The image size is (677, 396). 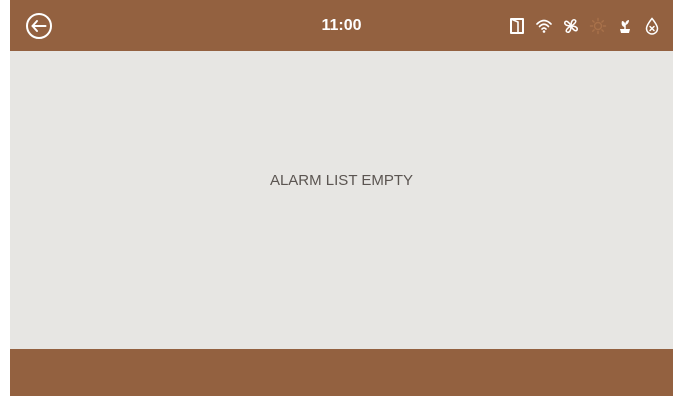 What do you see at coordinates (652, 26) in the screenshot?
I see `water-drop-off-icon` at bounding box center [652, 26].